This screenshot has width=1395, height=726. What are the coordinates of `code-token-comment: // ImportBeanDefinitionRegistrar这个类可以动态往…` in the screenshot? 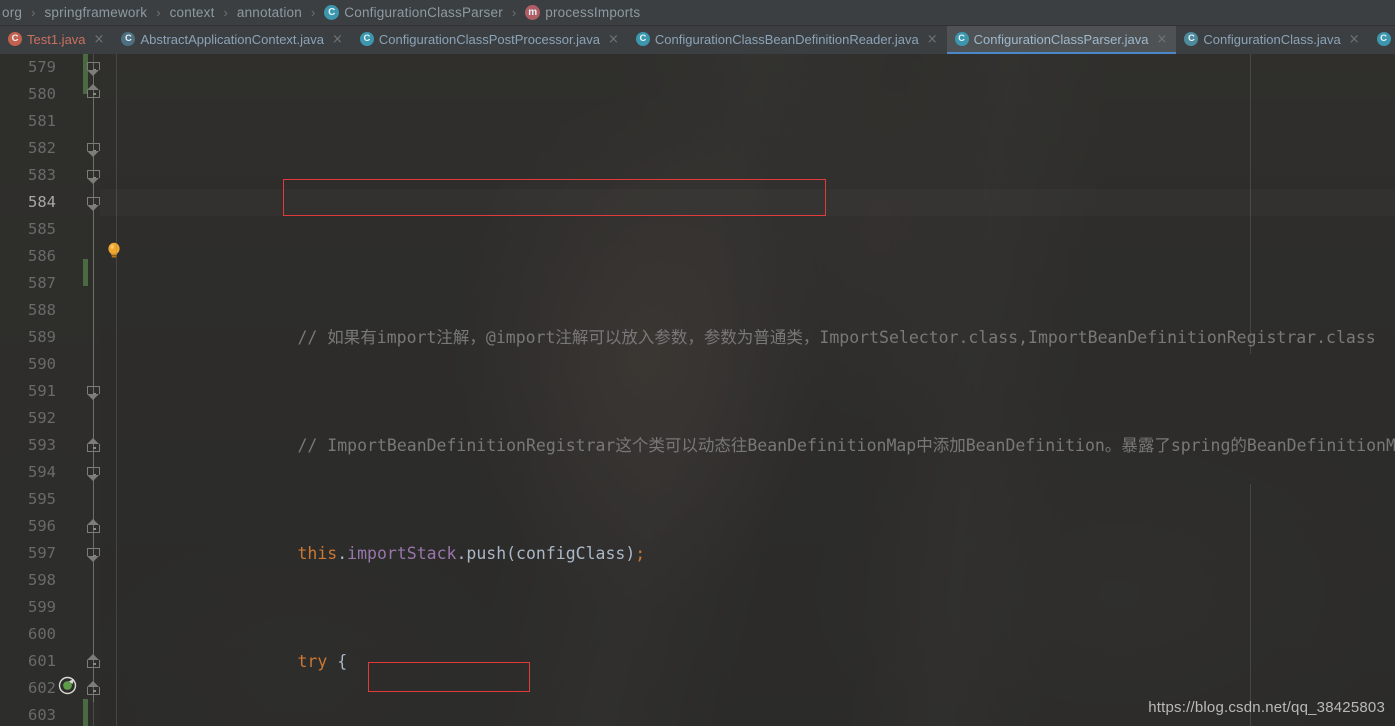 It's located at (846, 445).